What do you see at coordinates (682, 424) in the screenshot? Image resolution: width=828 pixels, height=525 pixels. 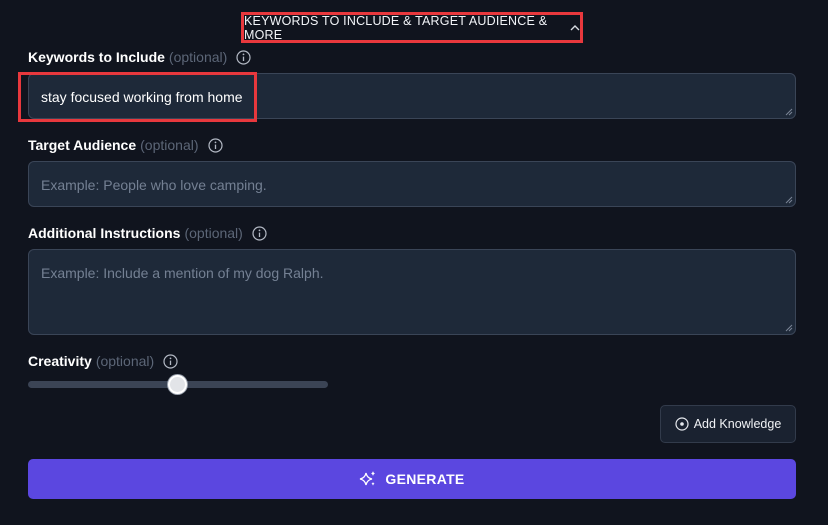 I see `plus-circle-icon` at bounding box center [682, 424].